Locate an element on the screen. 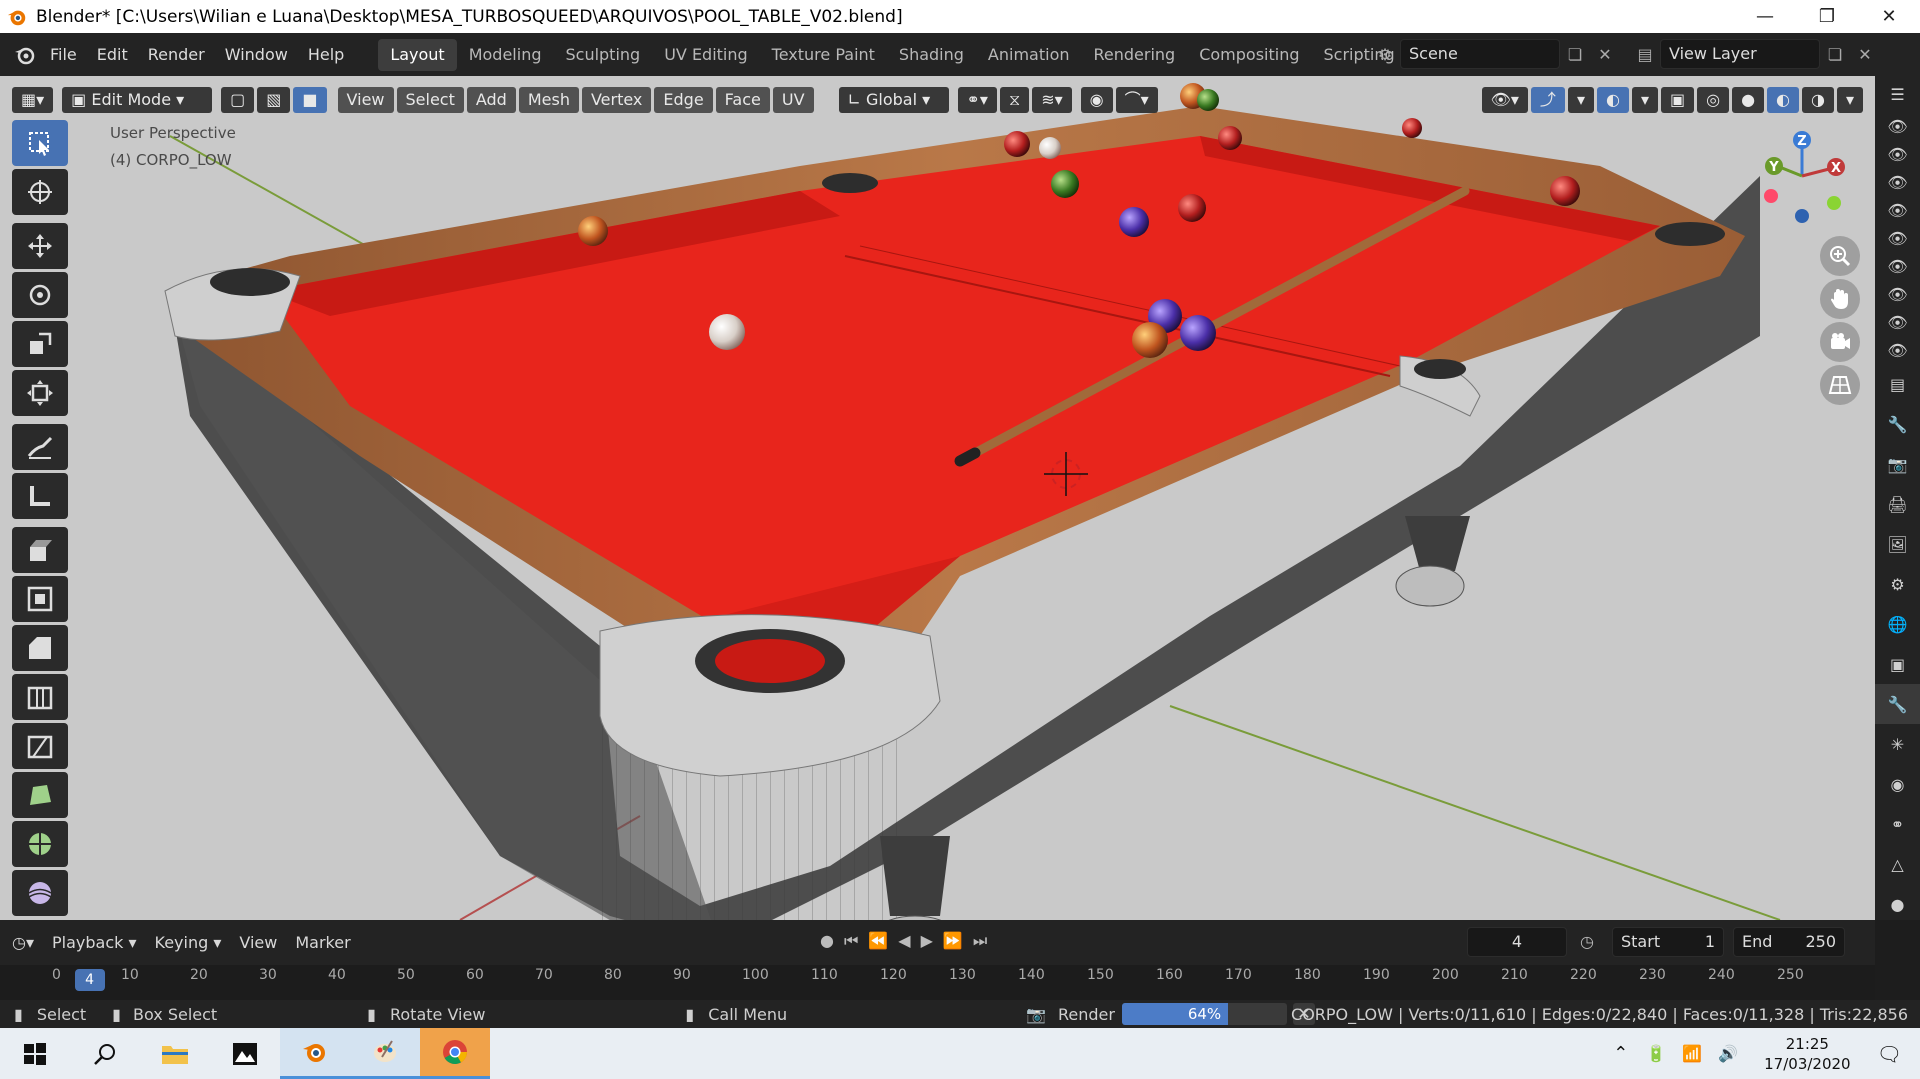 Image resolution: width=1920 pixels, height=1079 pixels. chrome-icon is located at coordinates (455, 1053).